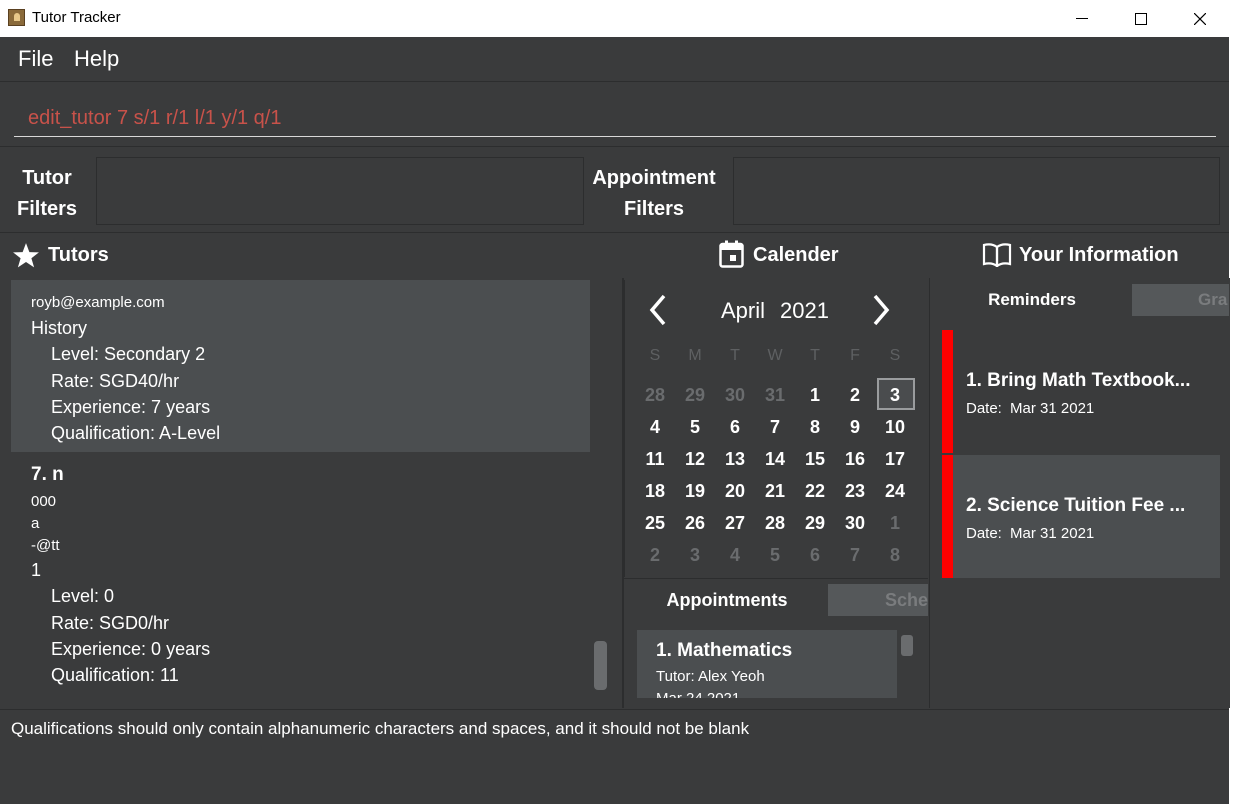  Describe the element at coordinates (1032, 300) in the screenshot. I see `tab-reminders: Reminders` at that location.